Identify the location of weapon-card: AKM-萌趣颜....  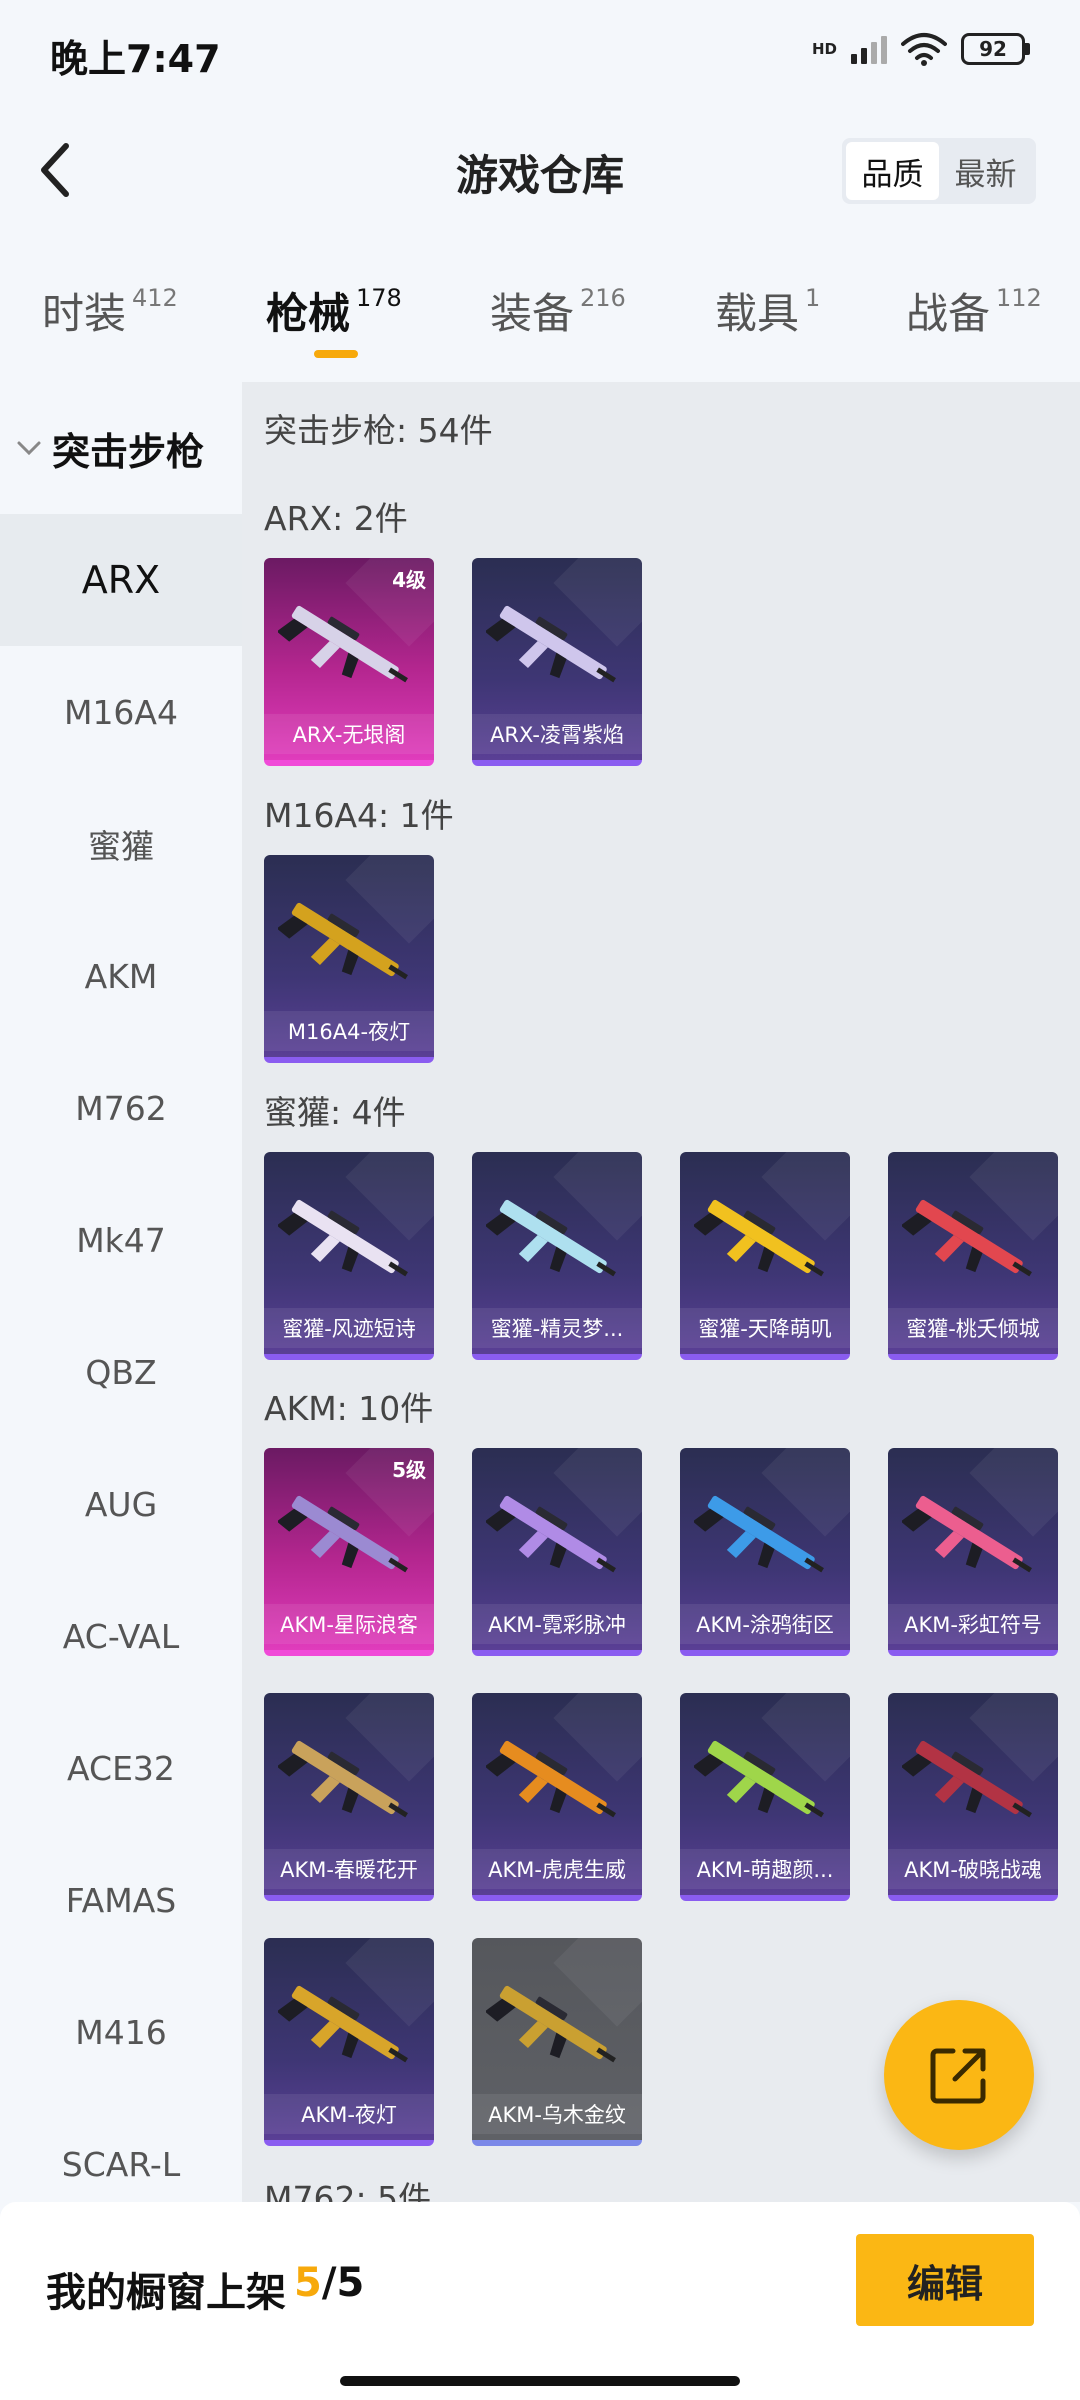
(765, 1797).